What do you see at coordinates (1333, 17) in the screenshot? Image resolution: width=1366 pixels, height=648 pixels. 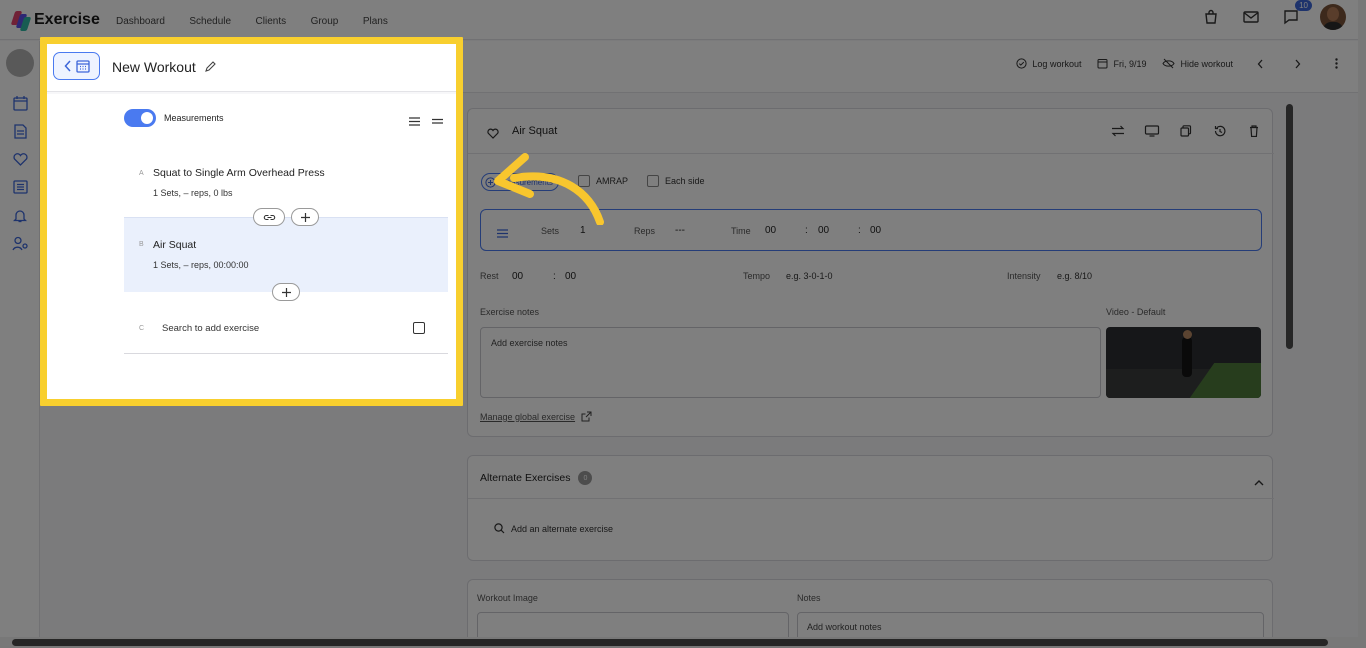 I see `user-avatar` at bounding box center [1333, 17].